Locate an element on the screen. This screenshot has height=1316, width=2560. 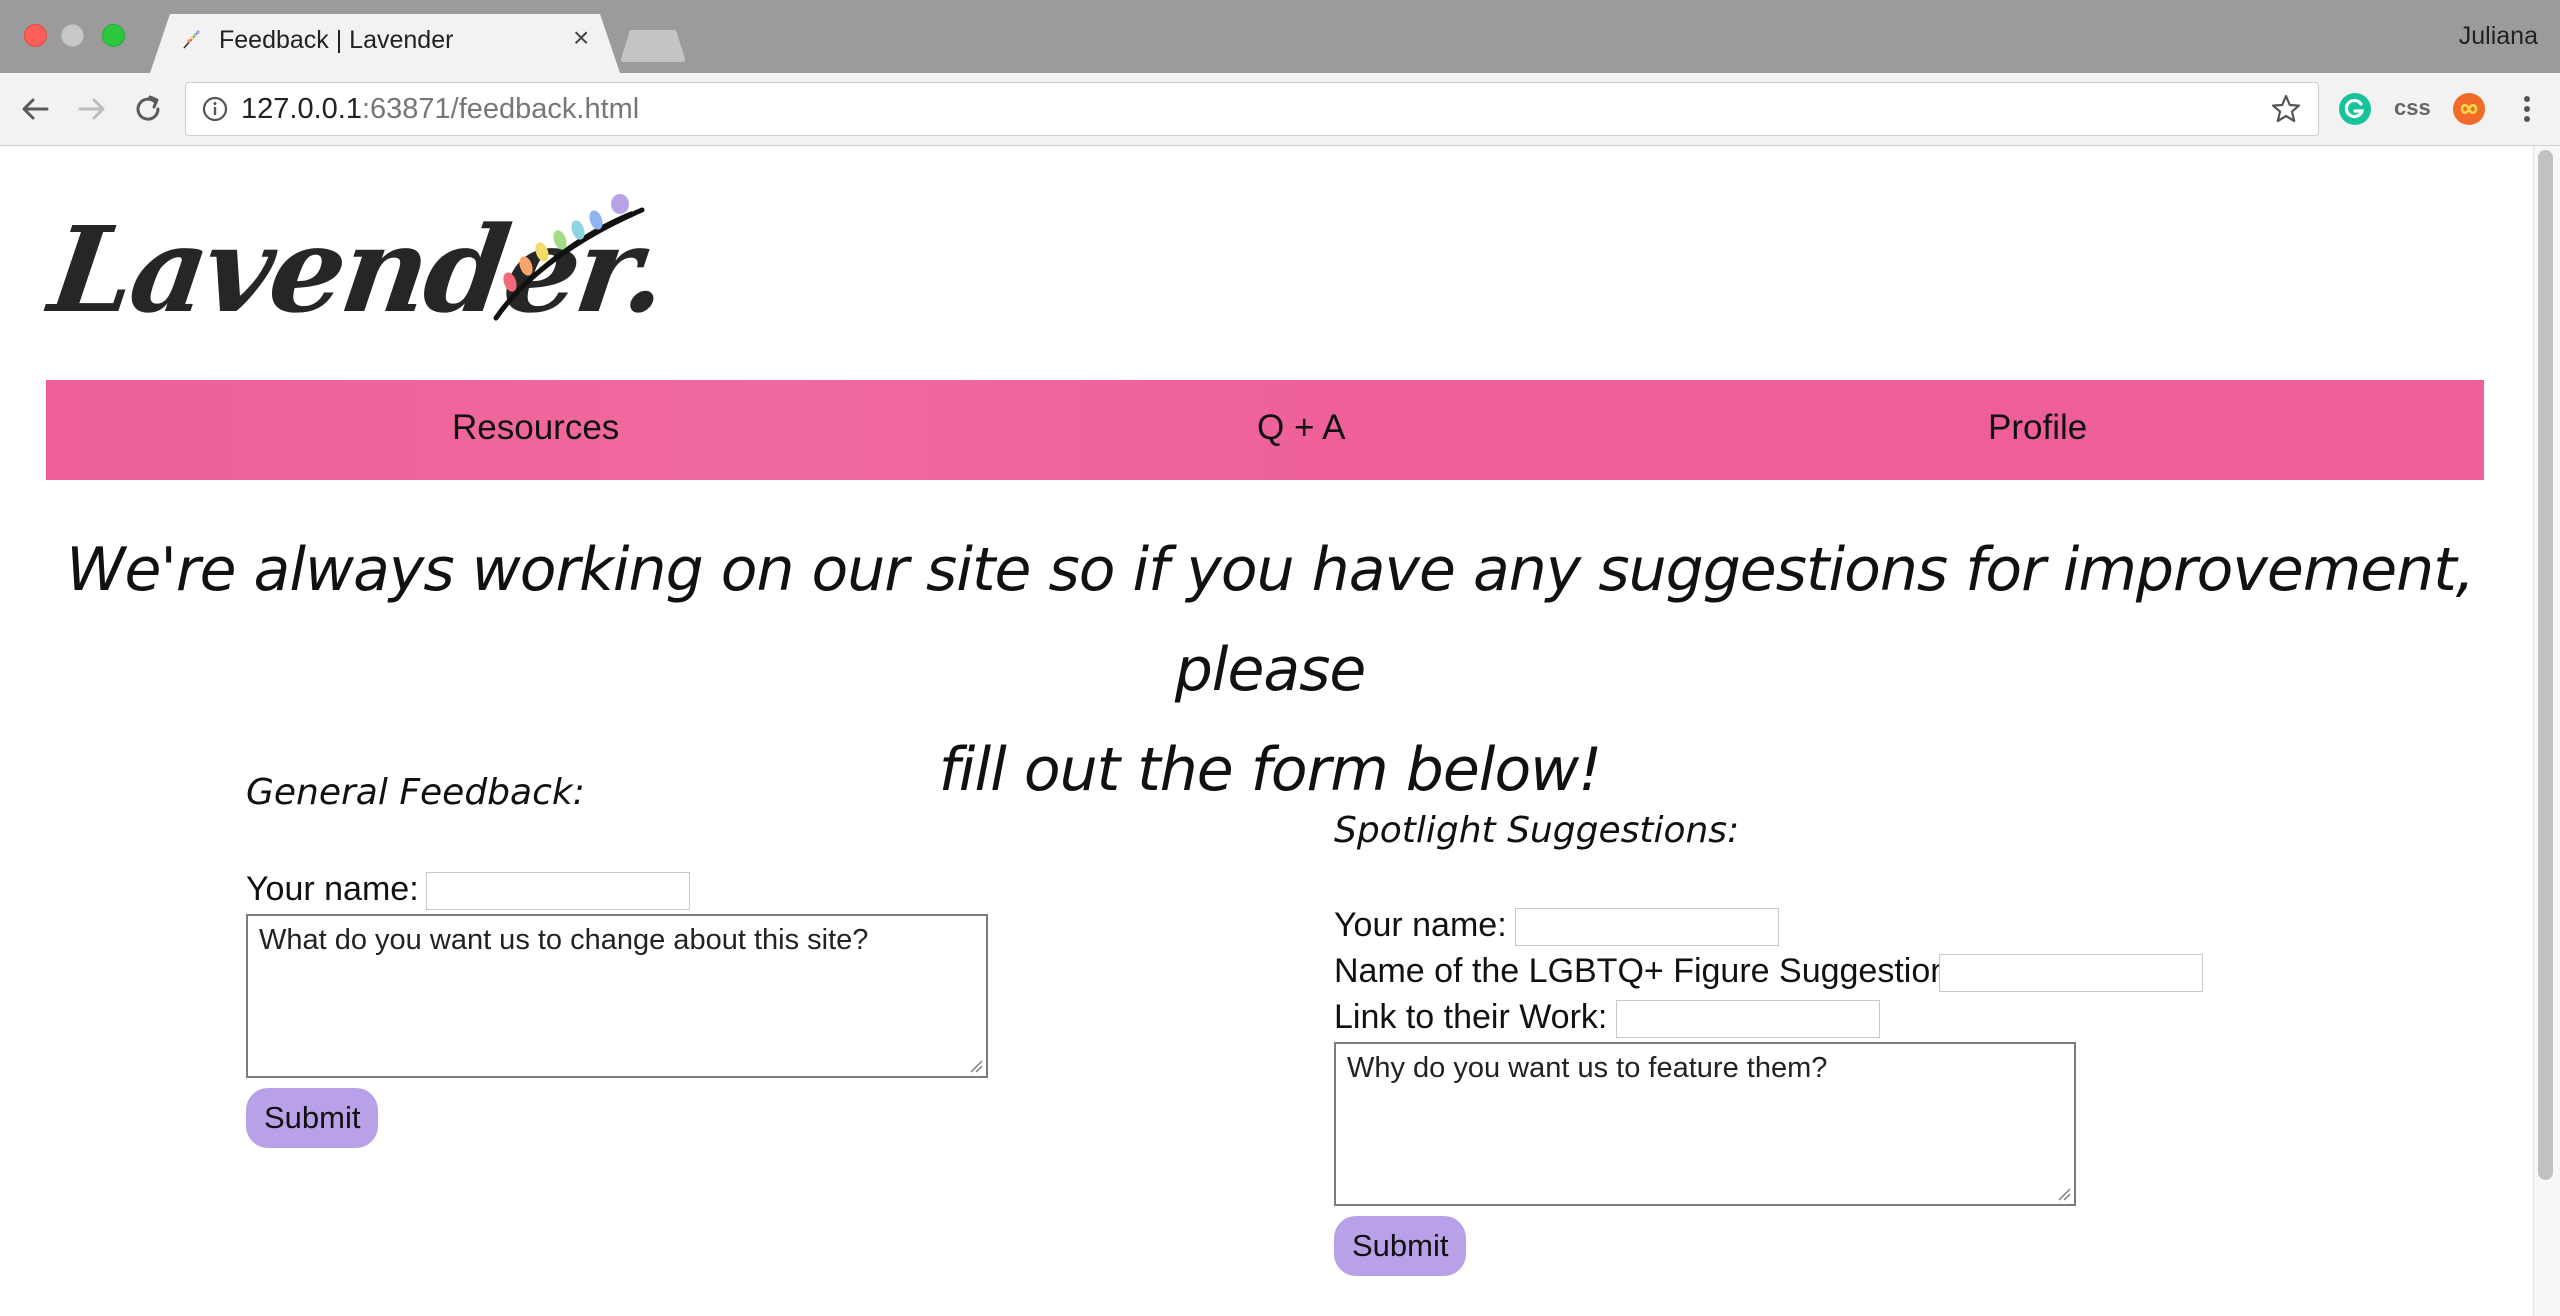
bookmark-star-icon is located at coordinates (2286, 109).